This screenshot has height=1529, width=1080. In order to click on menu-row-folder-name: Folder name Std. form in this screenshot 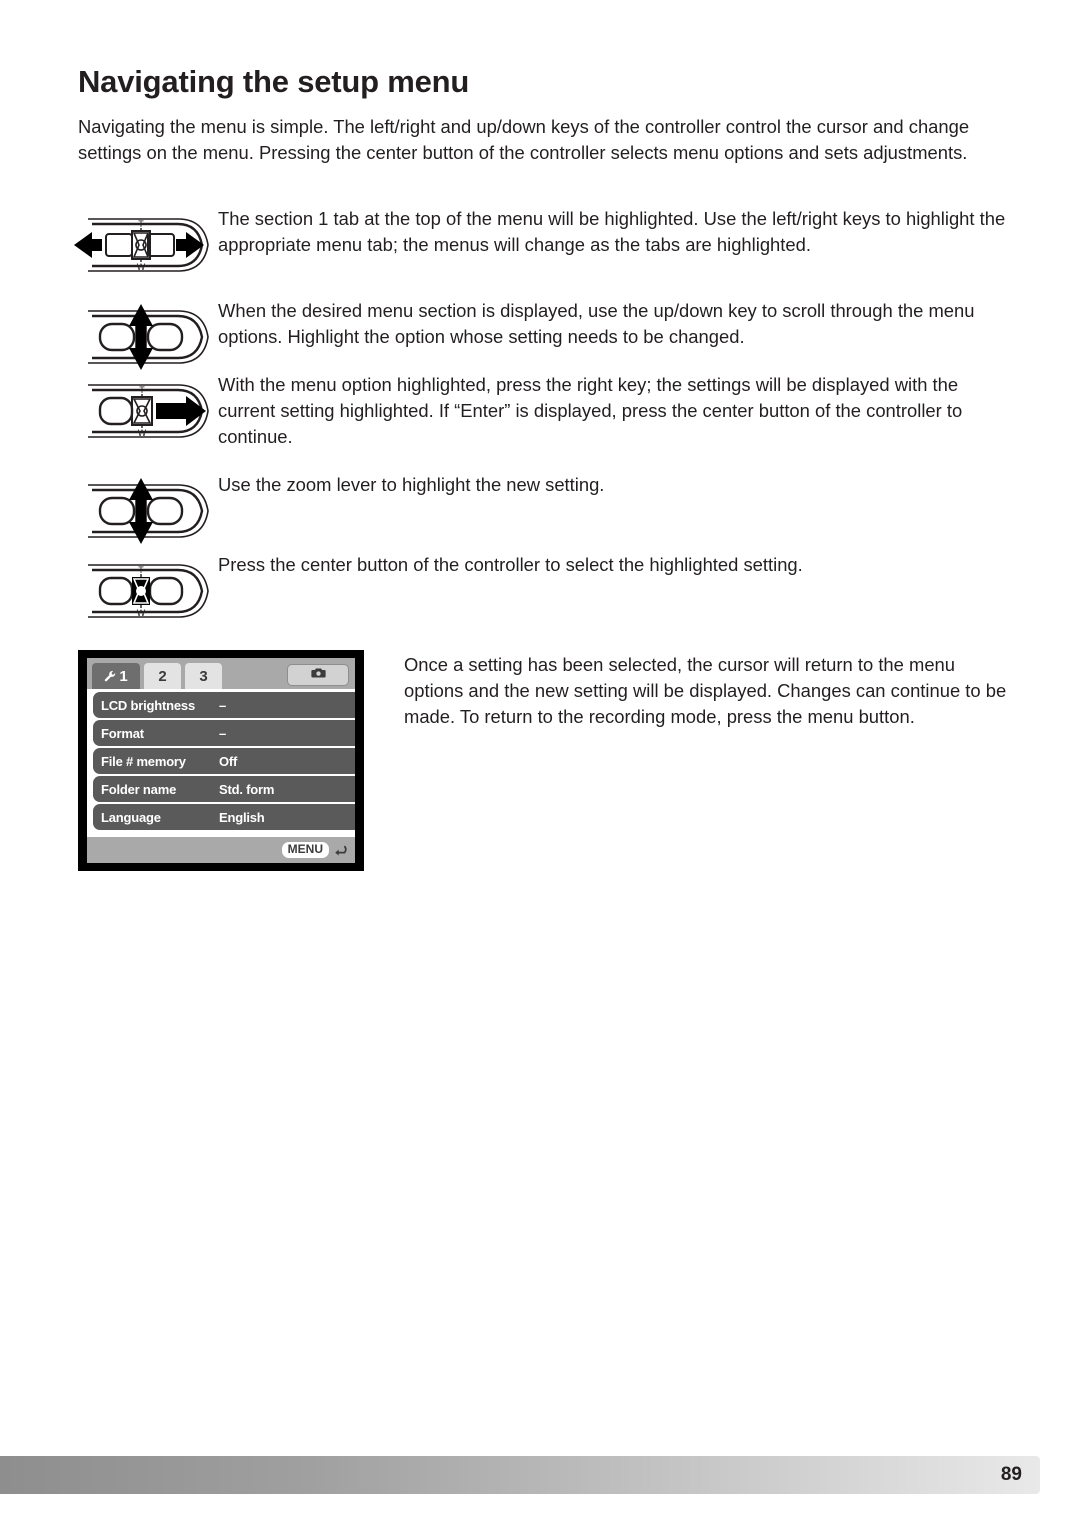, I will do `click(224, 789)`.